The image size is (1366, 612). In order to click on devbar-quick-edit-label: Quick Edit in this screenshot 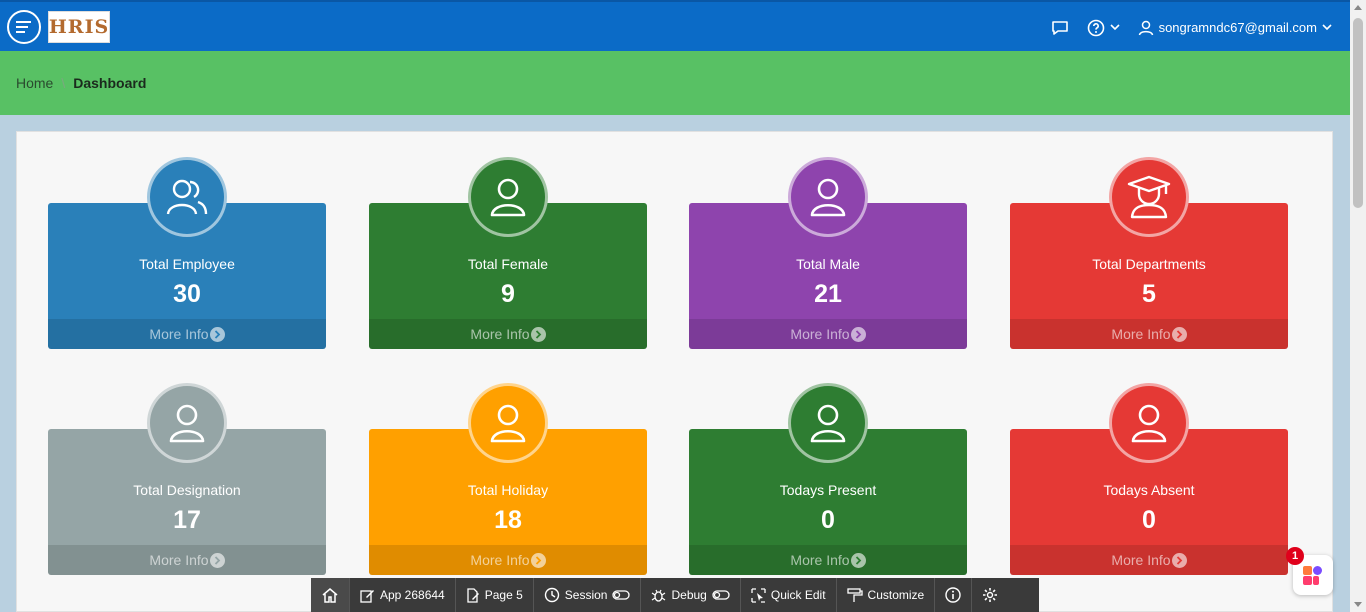, I will do `click(798, 595)`.